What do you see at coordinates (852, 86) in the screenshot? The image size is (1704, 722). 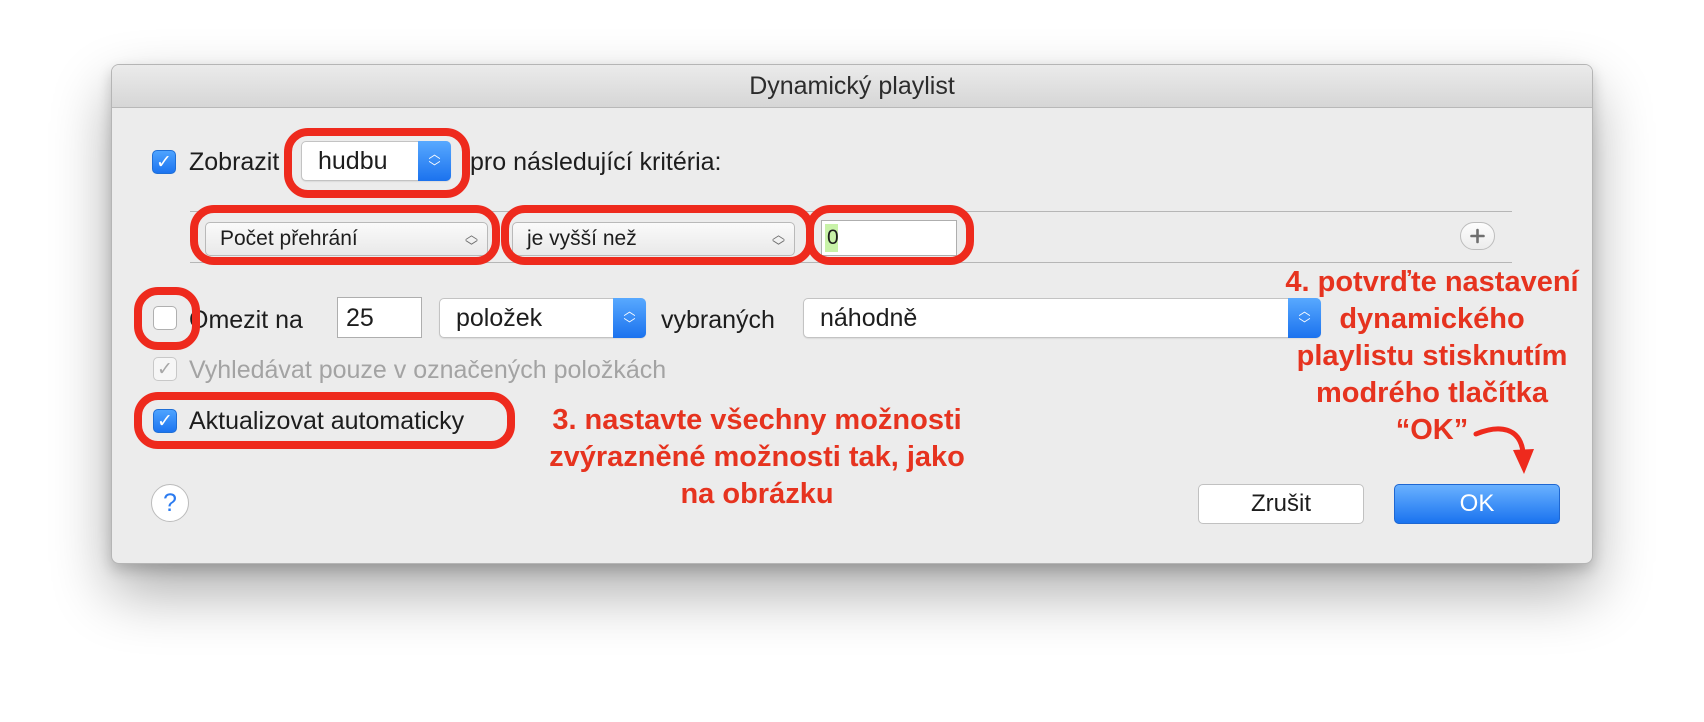 I see `window-title: Dynamický playlist` at bounding box center [852, 86].